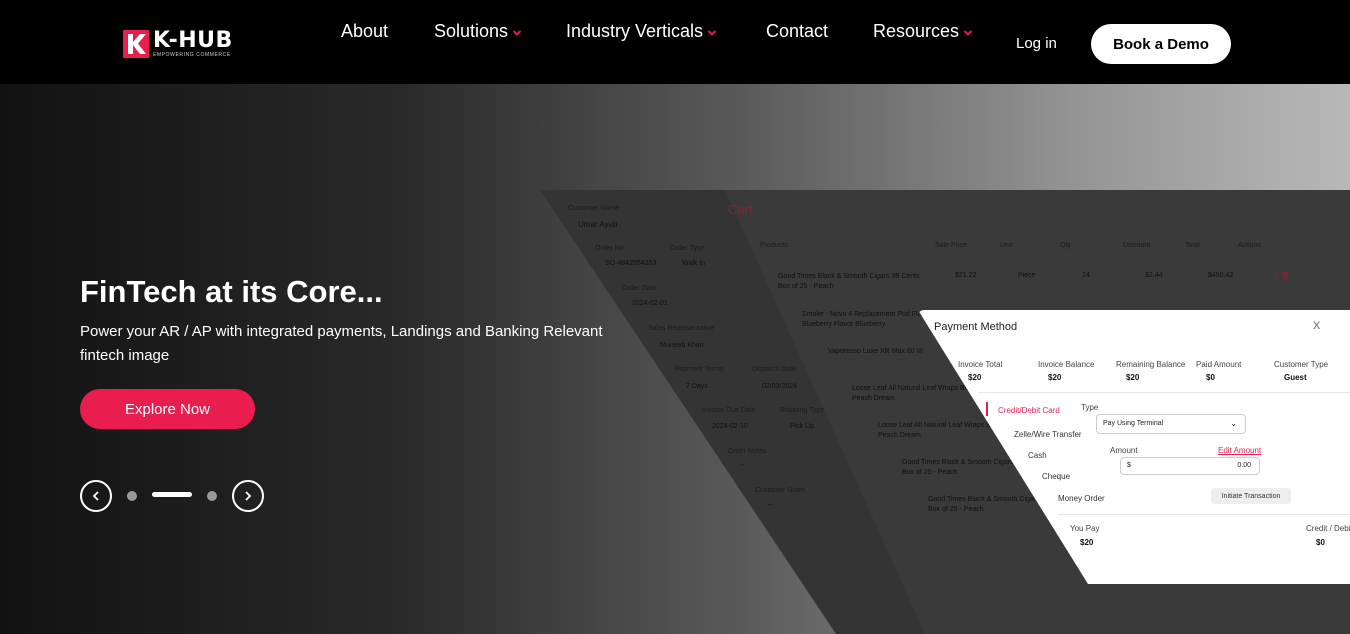 The height and width of the screenshot is (634, 1350). I want to click on summary-label: Paid Amount, so click(1219, 364).